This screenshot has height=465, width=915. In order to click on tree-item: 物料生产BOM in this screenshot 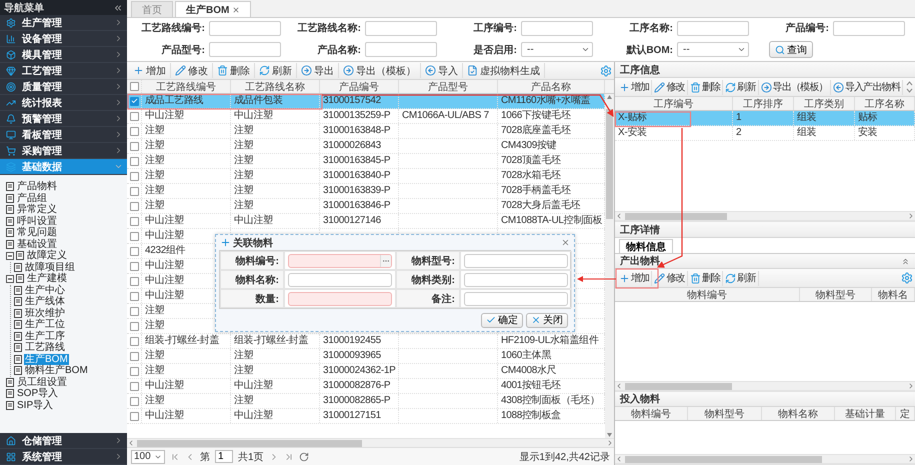, I will do `click(56, 370)`.